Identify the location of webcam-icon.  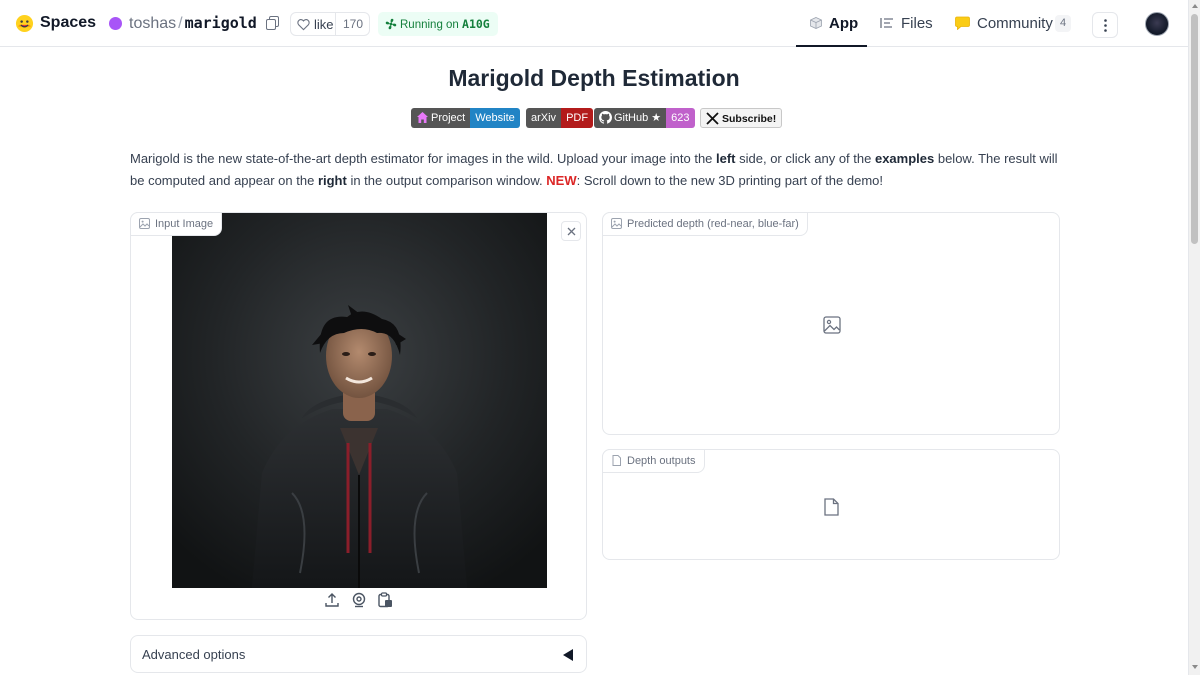
(359, 600).